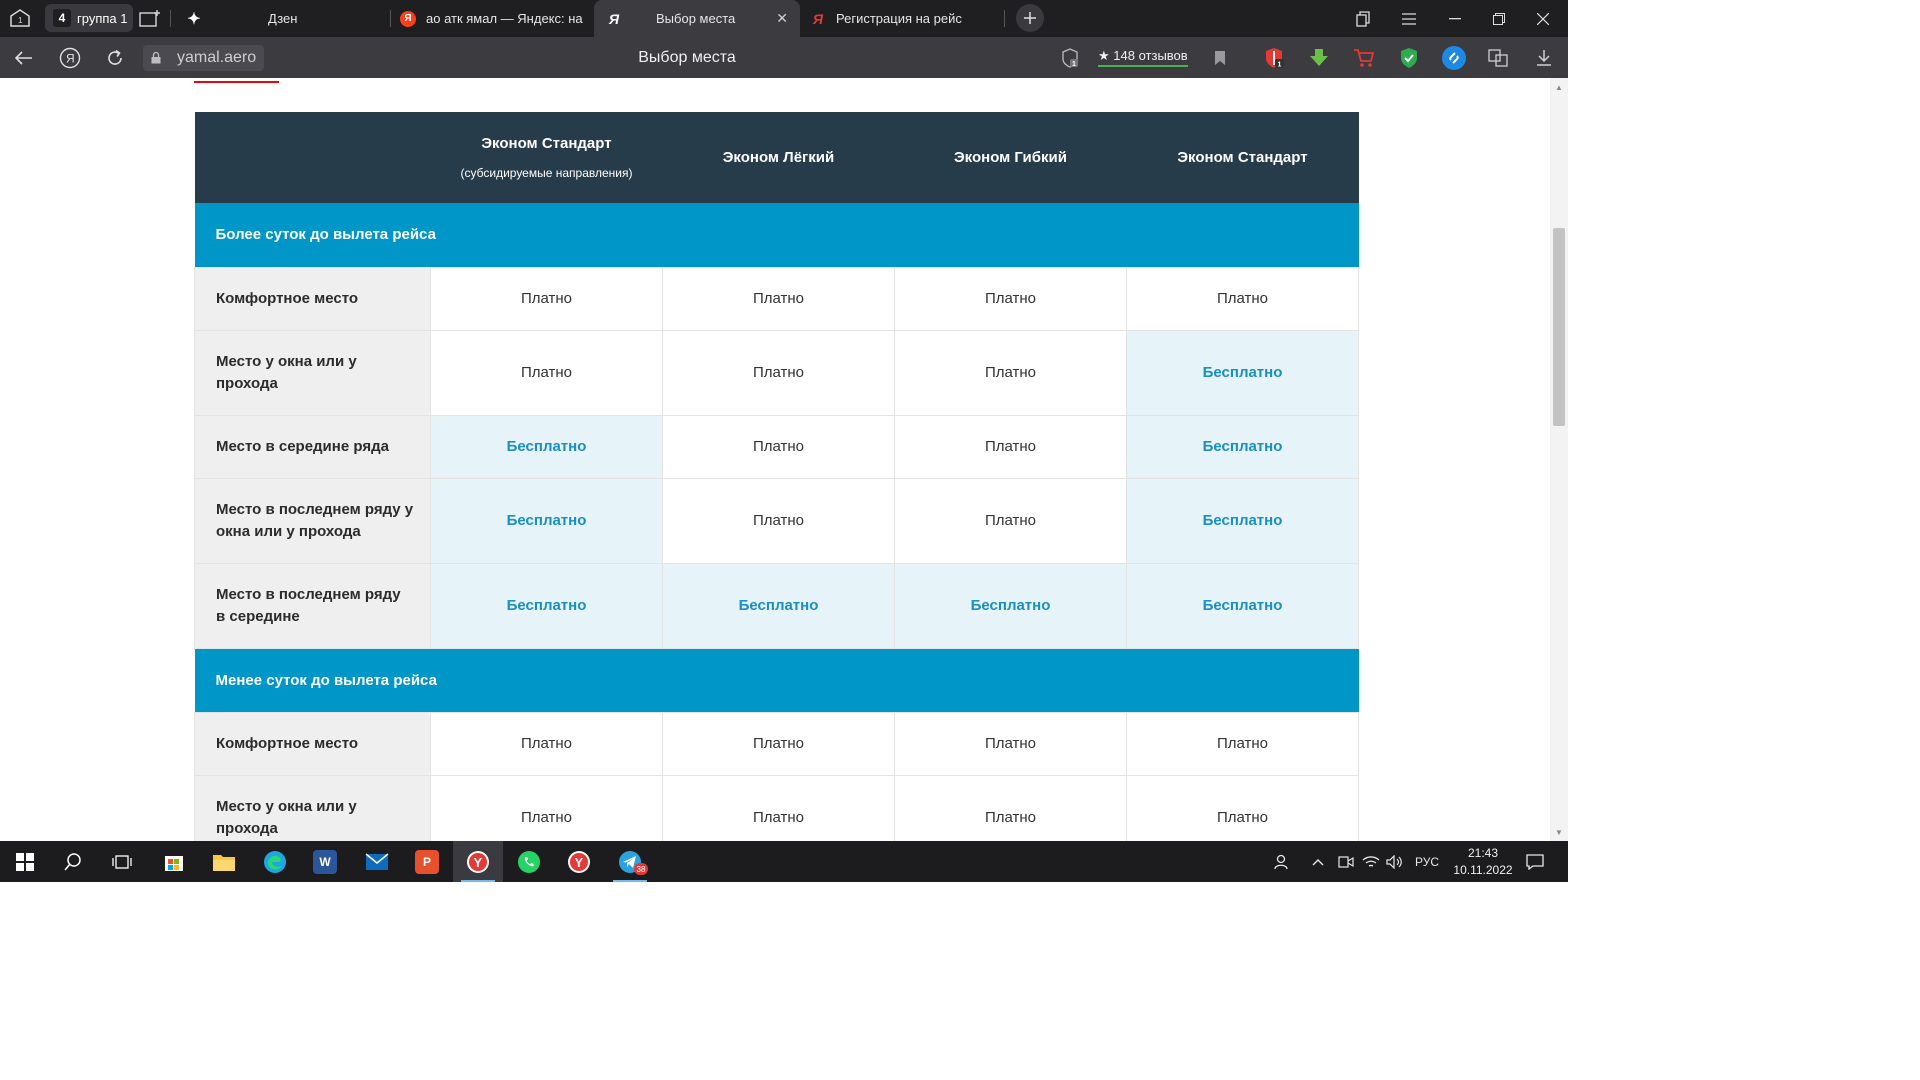  Describe the element at coordinates (630, 861) in the screenshot. I see `telegram-icon: 38` at that location.